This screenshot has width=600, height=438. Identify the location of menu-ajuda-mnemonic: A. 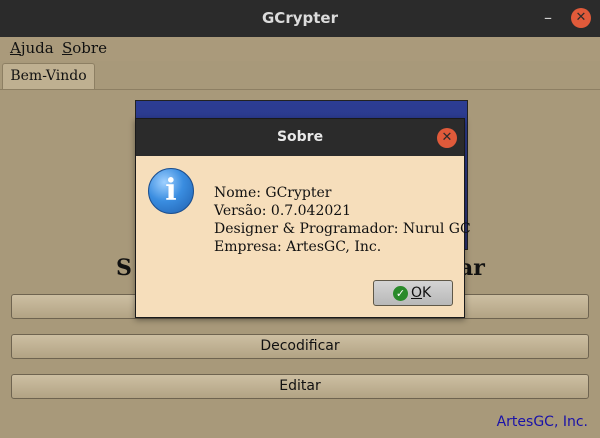
(15, 48).